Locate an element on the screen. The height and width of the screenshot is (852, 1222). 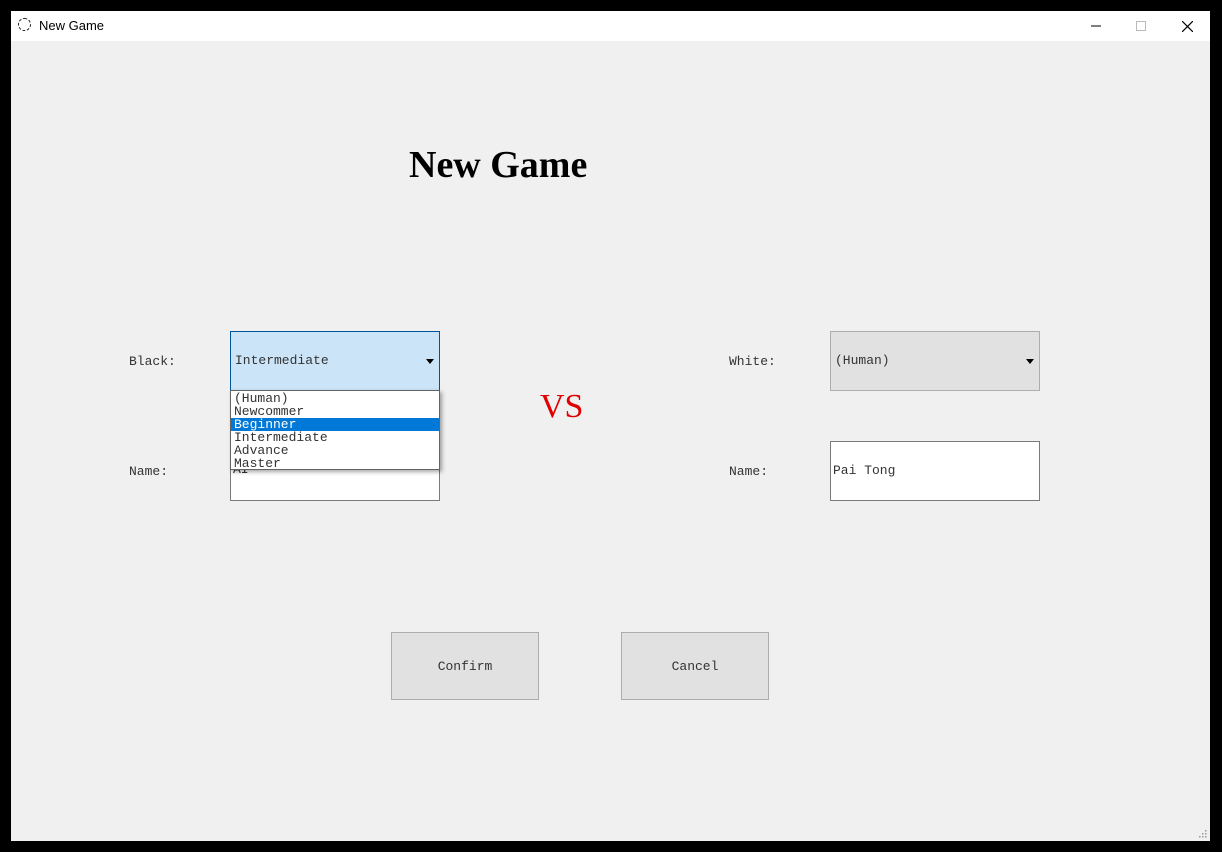
confirm-button: Confirm is located at coordinates (465, 666).